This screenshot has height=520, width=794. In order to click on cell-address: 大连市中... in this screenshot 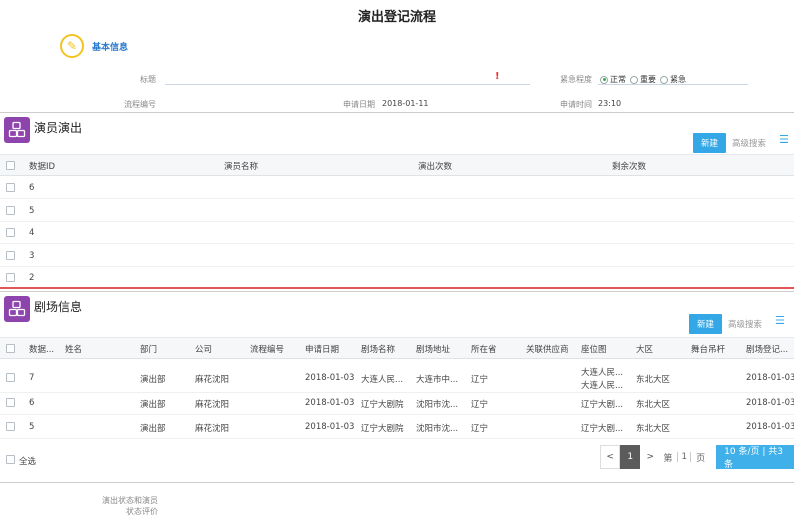, I will do `click(437, 380)`.